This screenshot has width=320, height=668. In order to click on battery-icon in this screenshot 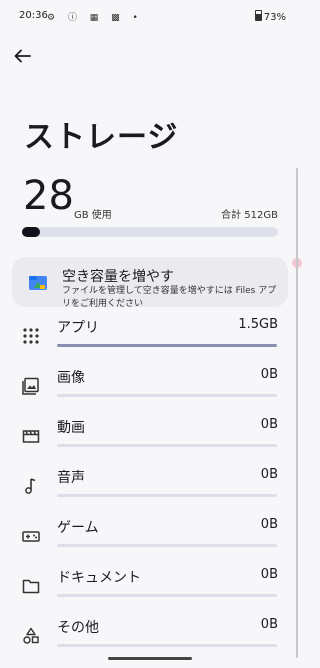, I will do `click(258, 15)`.